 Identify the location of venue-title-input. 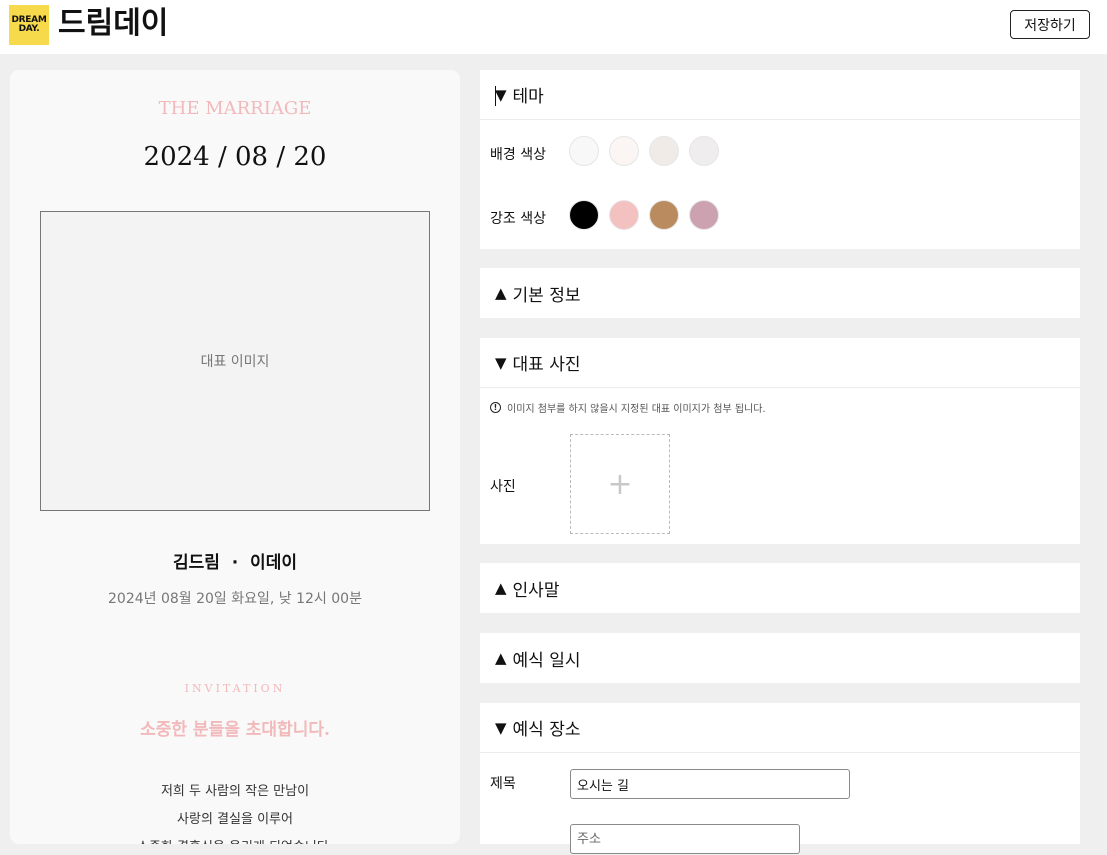
(710, 784).